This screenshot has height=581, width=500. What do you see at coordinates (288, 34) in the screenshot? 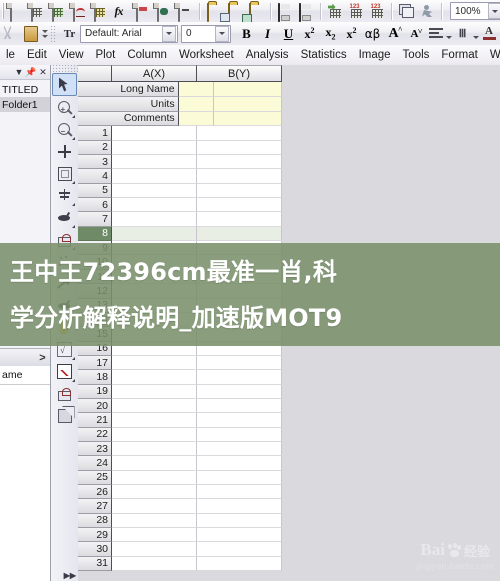
I see `underline-button: U` at bounding box center [288, 34].